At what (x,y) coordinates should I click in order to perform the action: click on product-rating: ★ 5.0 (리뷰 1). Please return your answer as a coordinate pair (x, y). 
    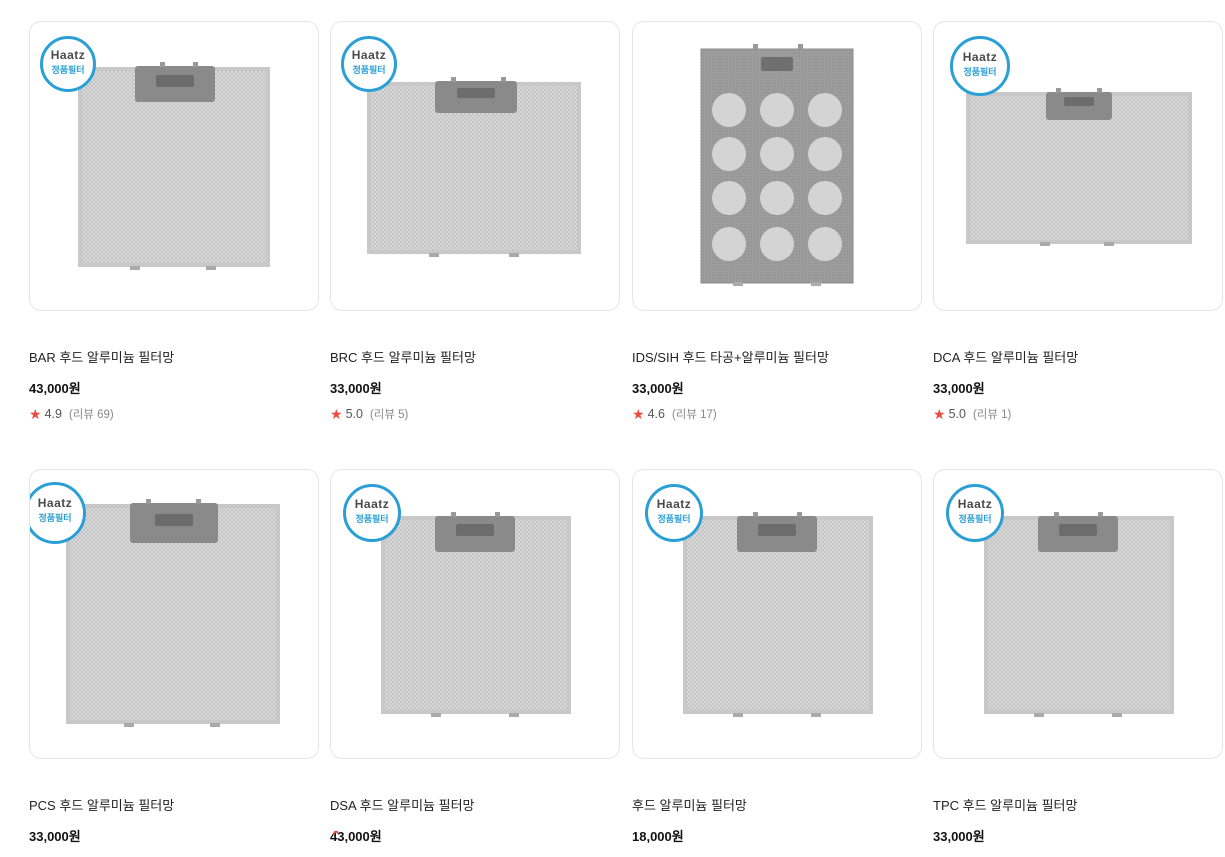
    Looking at the image, I should click on (972, 414).